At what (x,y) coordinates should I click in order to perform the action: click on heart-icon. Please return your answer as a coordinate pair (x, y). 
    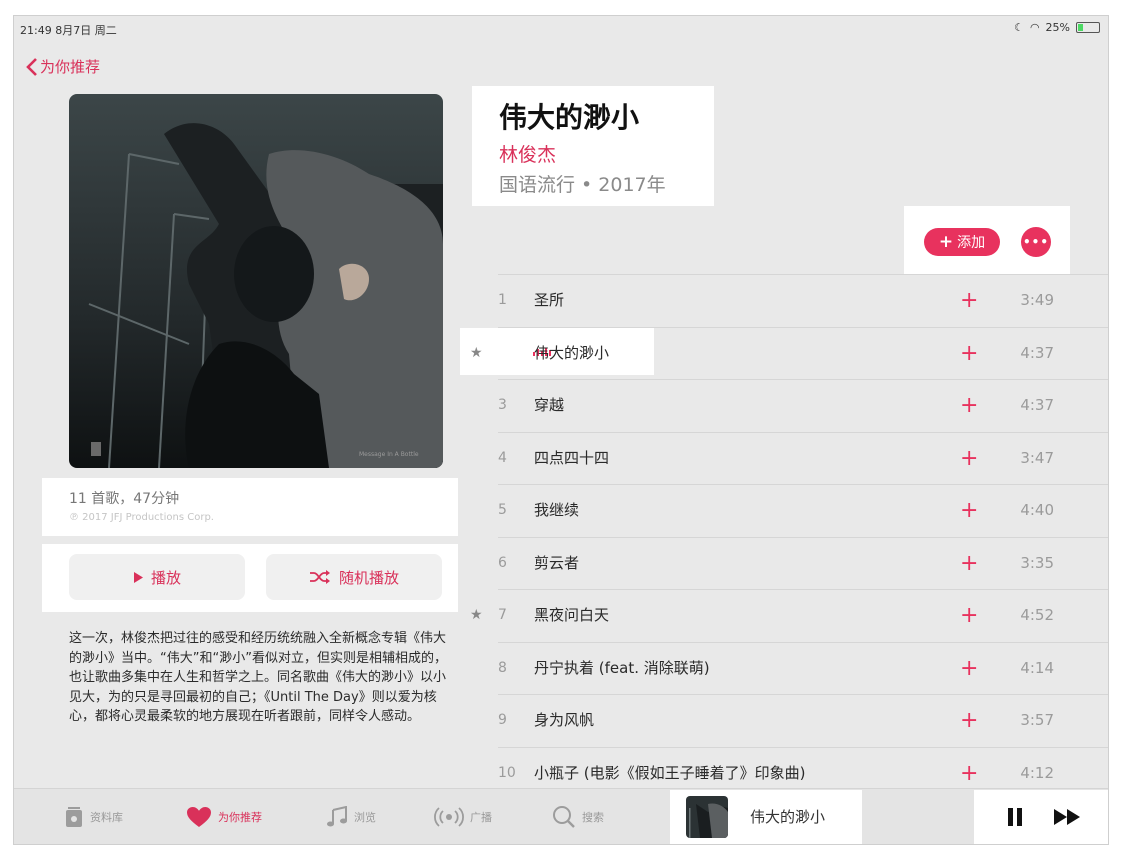
    Looking at the image, I should click on (199, 817).